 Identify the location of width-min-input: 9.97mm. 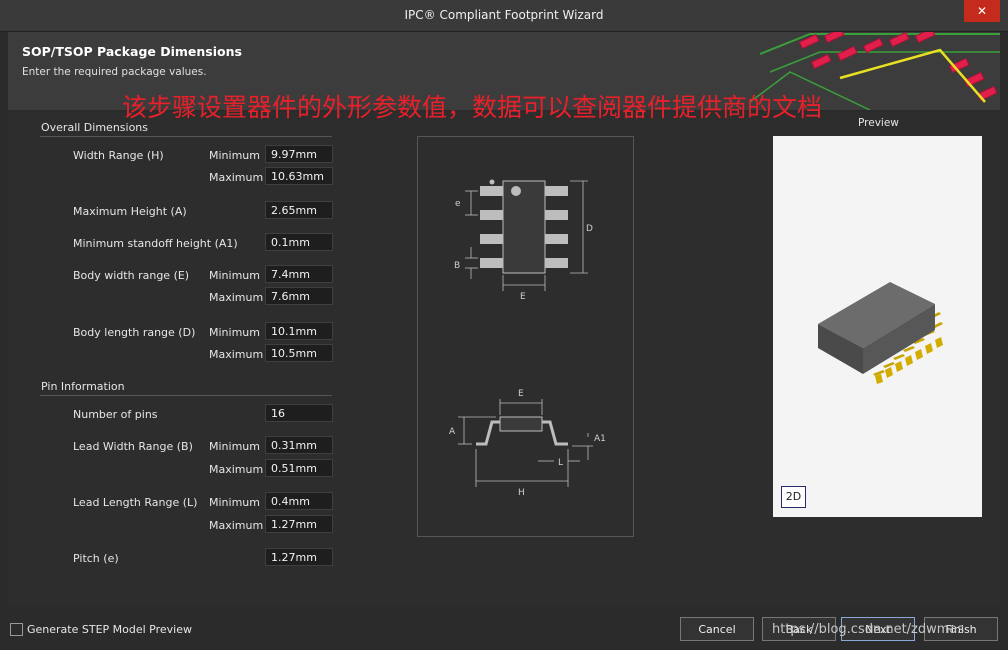
(299, 154).